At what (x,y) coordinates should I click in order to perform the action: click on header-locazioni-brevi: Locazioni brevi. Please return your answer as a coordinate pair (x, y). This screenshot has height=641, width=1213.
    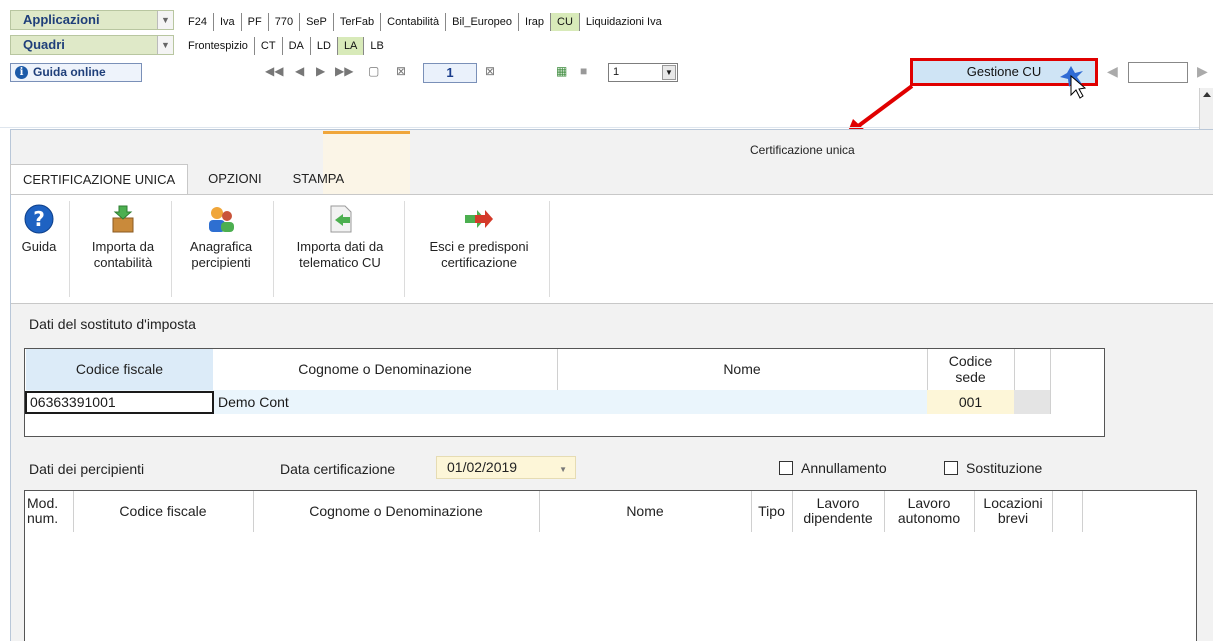
    Looking at the image, I should click on (1013, 511).